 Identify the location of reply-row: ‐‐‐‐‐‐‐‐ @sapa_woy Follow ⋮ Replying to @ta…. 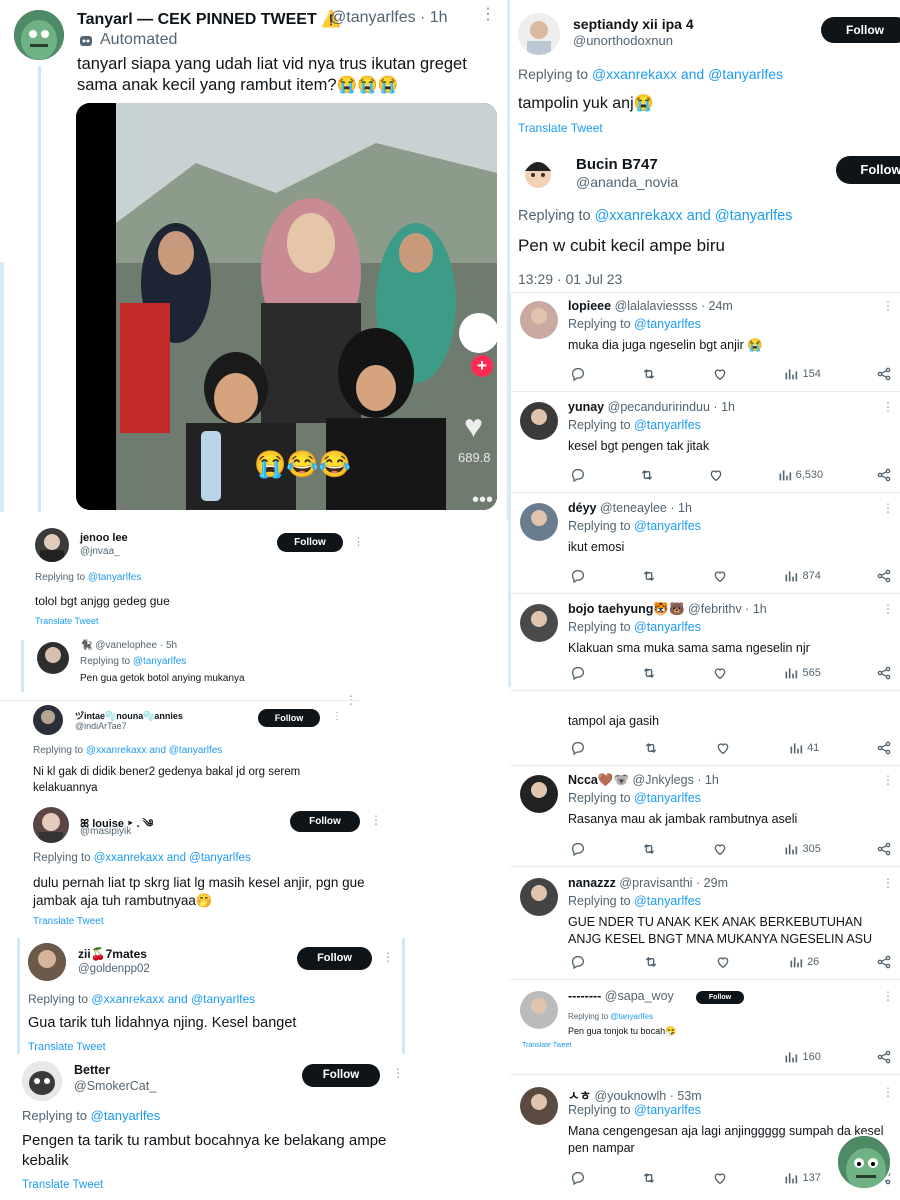
(705, 1030).